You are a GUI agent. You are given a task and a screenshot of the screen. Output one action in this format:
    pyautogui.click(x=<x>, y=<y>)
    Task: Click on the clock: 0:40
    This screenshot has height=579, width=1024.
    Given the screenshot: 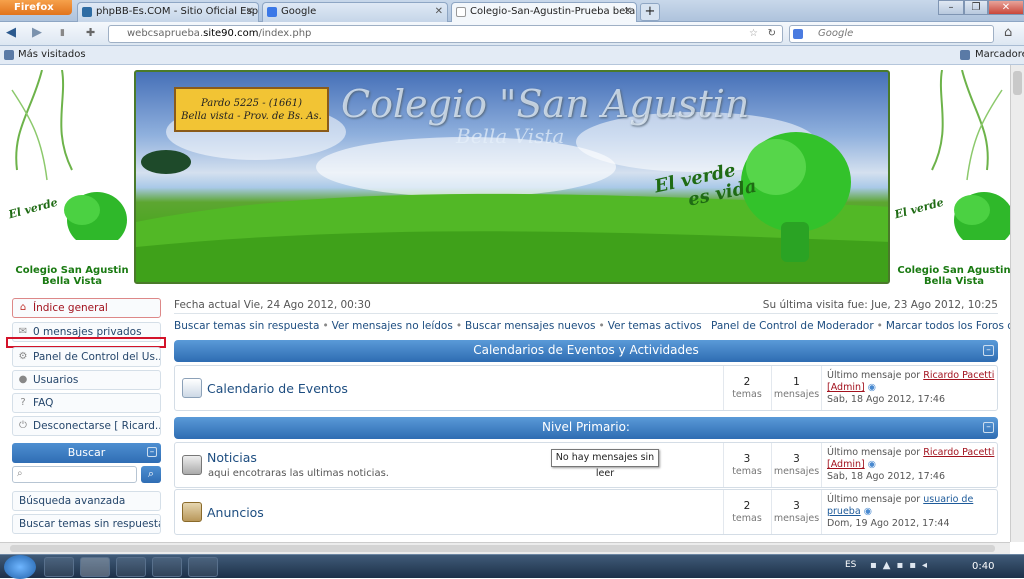 What is the action you would take?
    pyautogui.click(x=983, y=566)
    